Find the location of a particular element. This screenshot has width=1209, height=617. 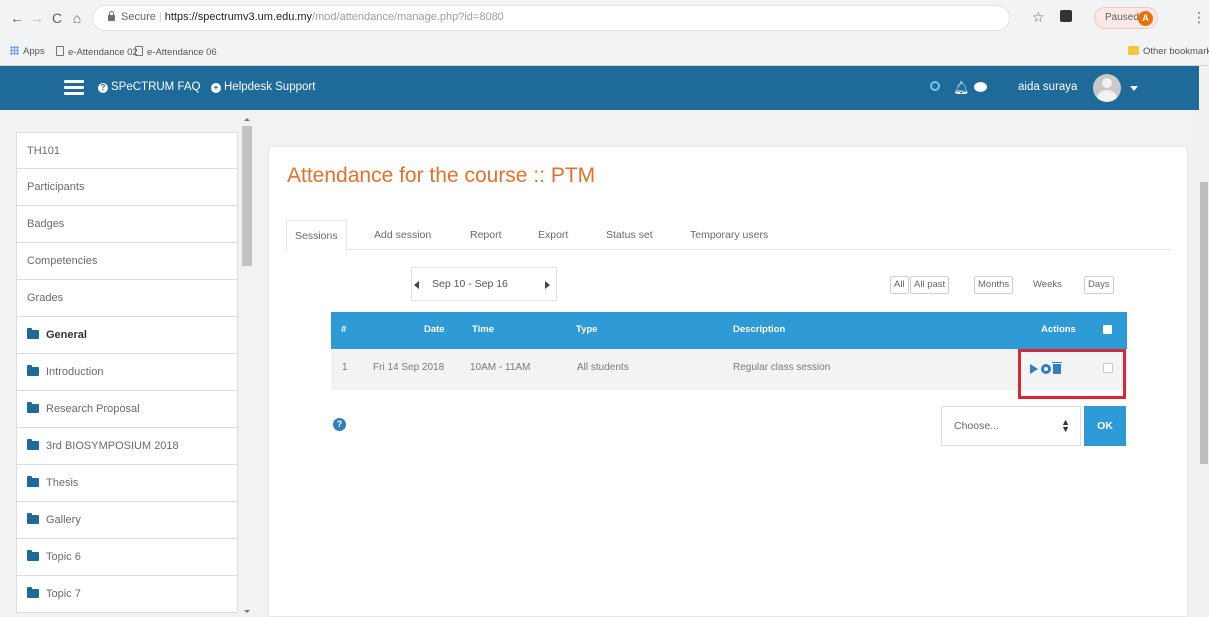

home-icon: ⌂ is located at coordinates (77, 18).